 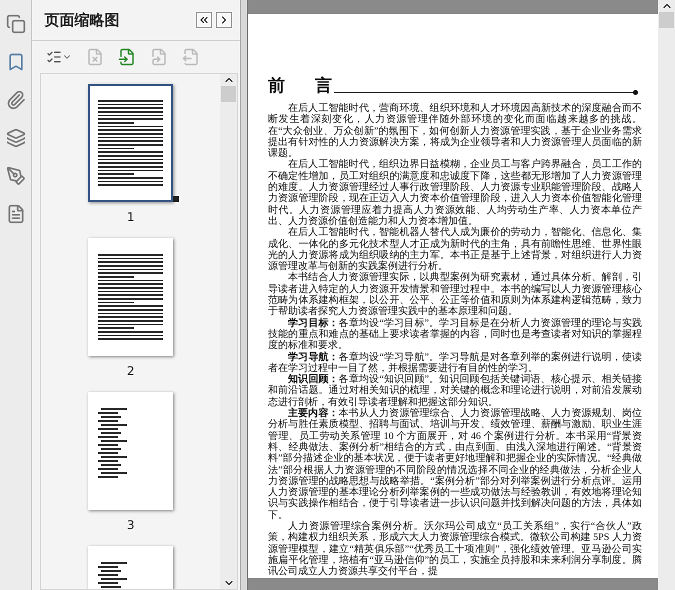 I want to click on pages-icon, so click(x=16, y=24).